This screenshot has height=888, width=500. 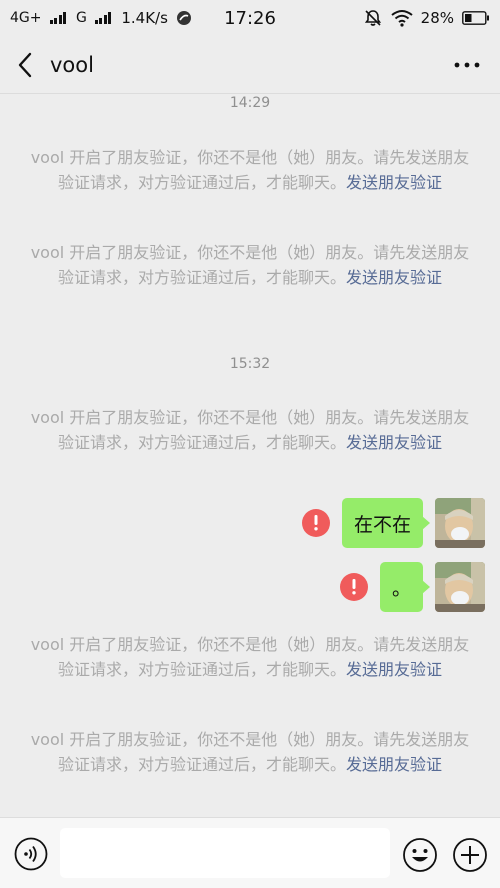 I want to click on voice-icon, so click(x=31, y=854).